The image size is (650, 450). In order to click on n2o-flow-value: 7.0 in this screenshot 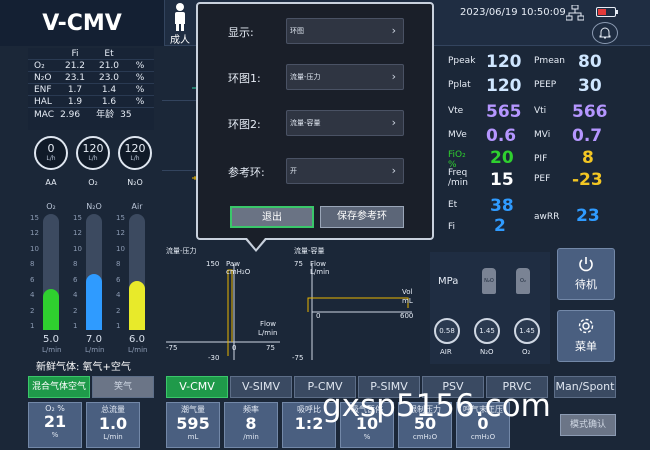, I will do `click(94, 339)`.